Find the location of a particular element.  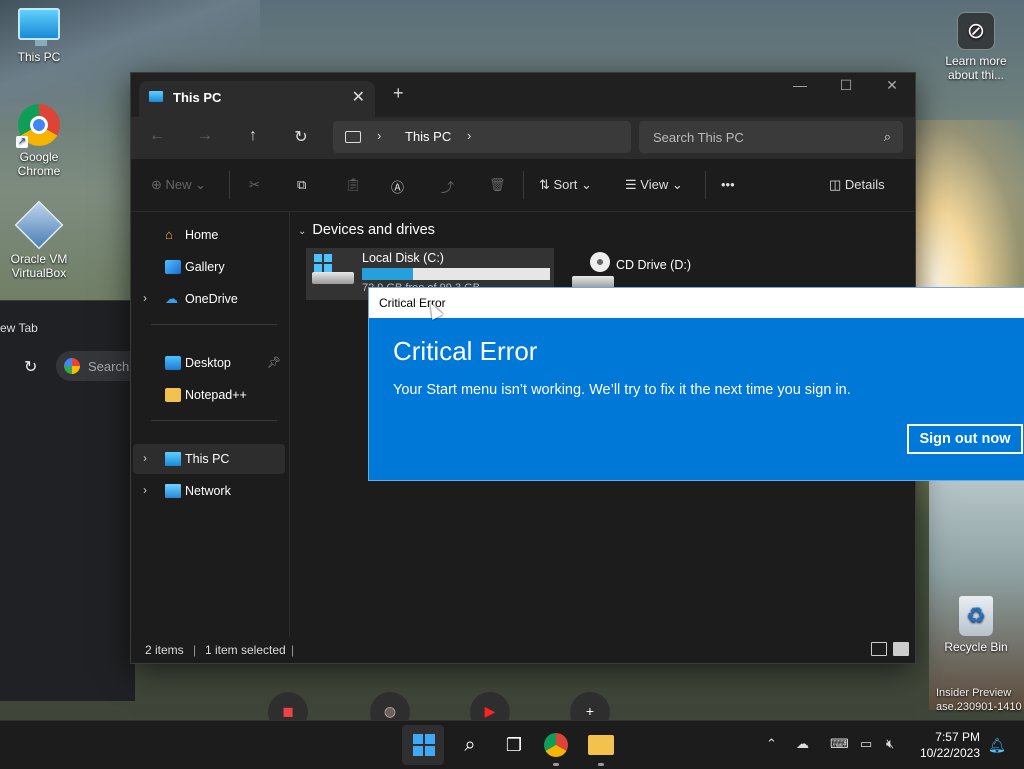

pin-icon: 📌︎ is located at coordinates (274, 362).